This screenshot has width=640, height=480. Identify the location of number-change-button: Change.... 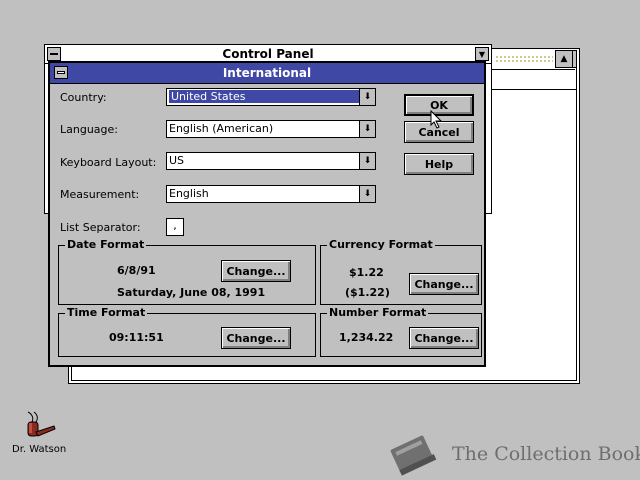
(444, 338).